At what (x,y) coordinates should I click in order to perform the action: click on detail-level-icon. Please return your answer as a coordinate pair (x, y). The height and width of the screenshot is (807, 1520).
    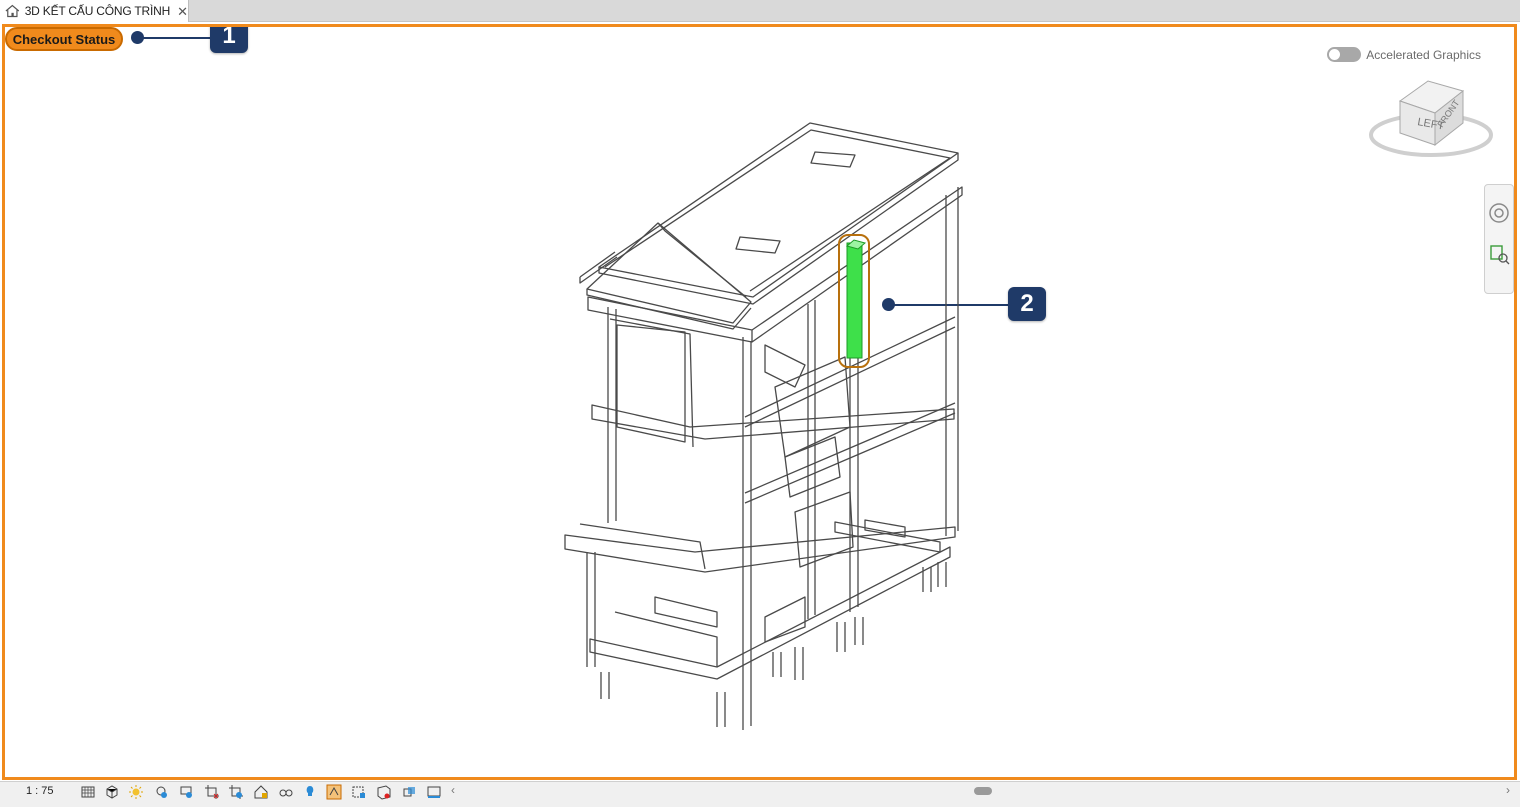
    Looking at the image, I should click on (88, 792).